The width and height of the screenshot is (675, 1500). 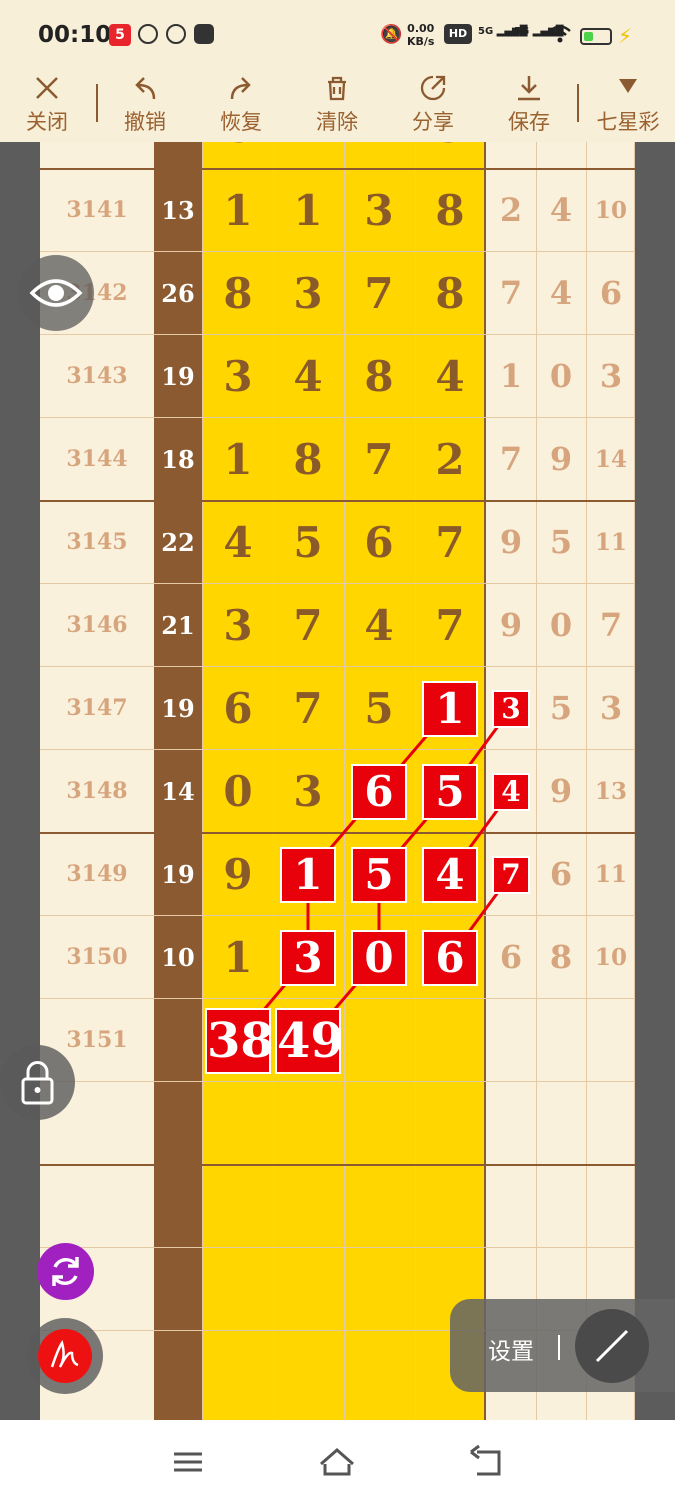 I want to click on signature-icon, so click(x=64, y=1354).